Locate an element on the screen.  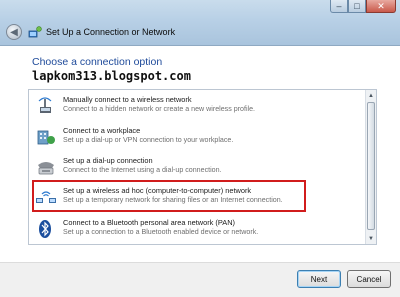
scroll-down-icon: ▼ is located at coordinates (371, 238).